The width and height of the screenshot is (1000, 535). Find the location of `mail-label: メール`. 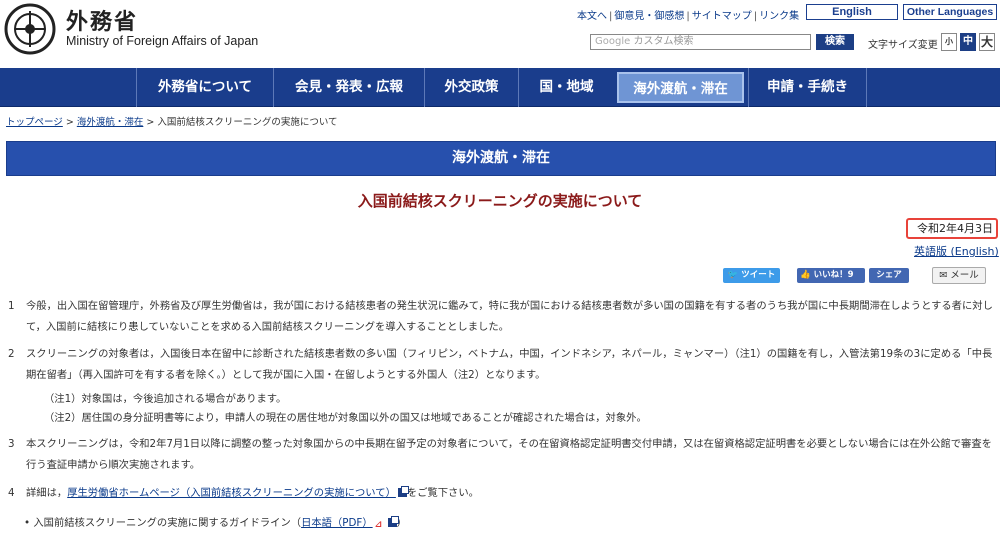

mail-label: メール is located at coordinates (964, 275).